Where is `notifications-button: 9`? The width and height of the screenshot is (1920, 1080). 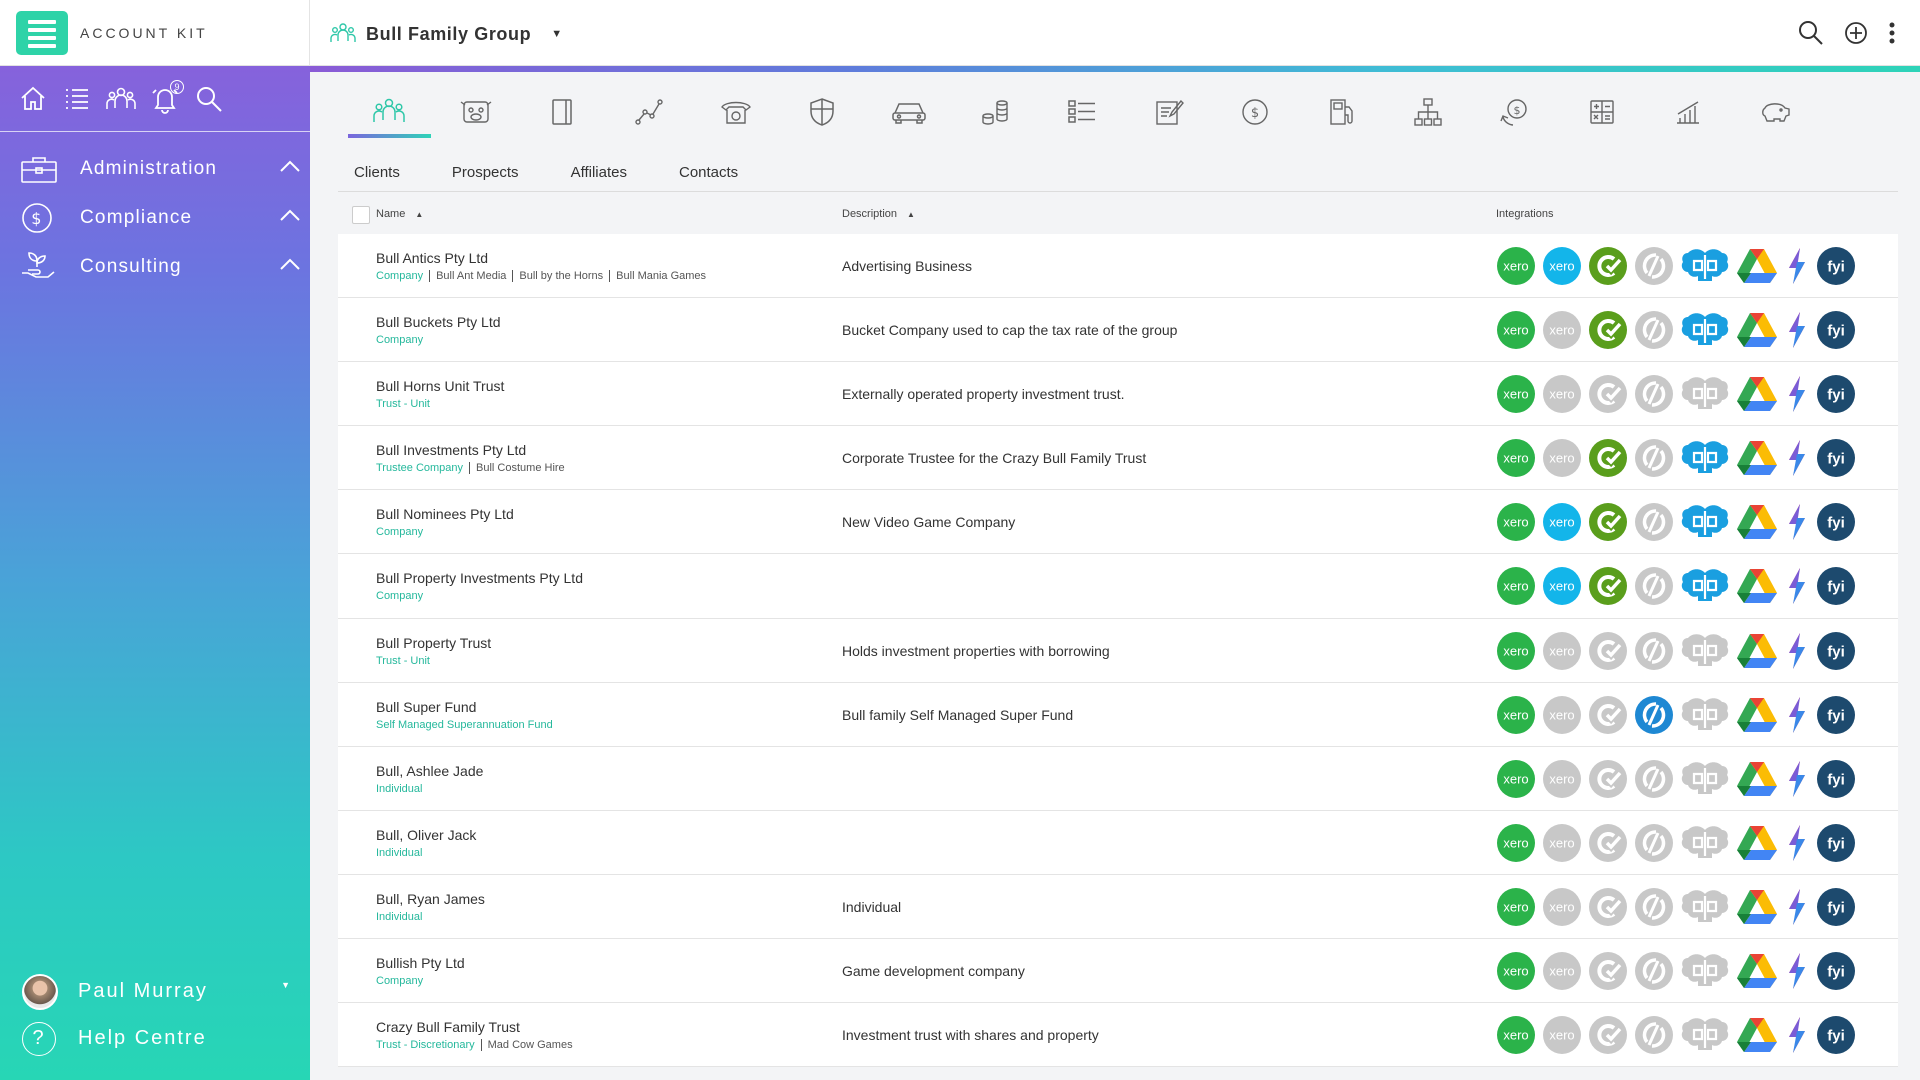 notifications-button: 9 is located at coordinates (167, 96).